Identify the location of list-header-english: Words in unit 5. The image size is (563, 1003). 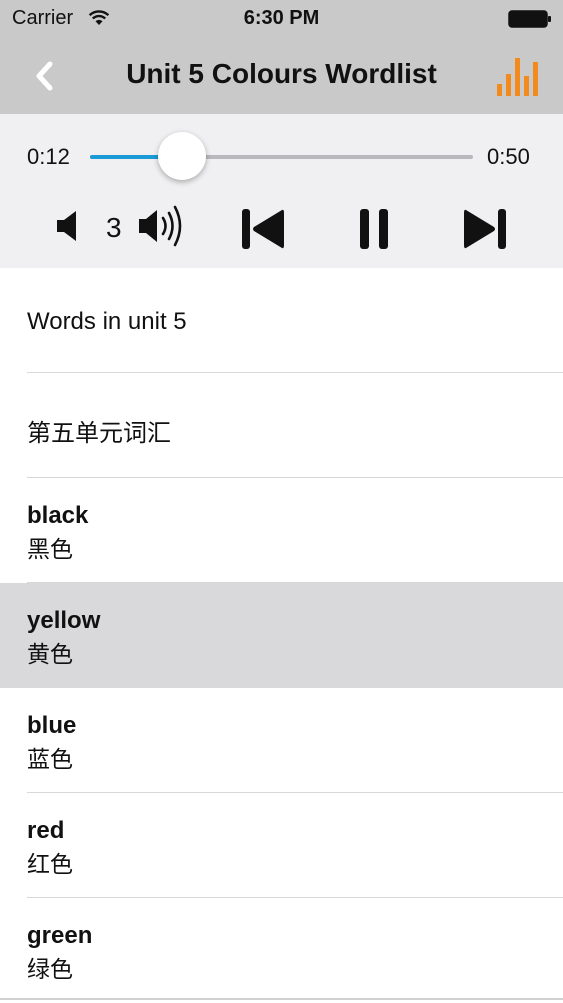
(281, 320).